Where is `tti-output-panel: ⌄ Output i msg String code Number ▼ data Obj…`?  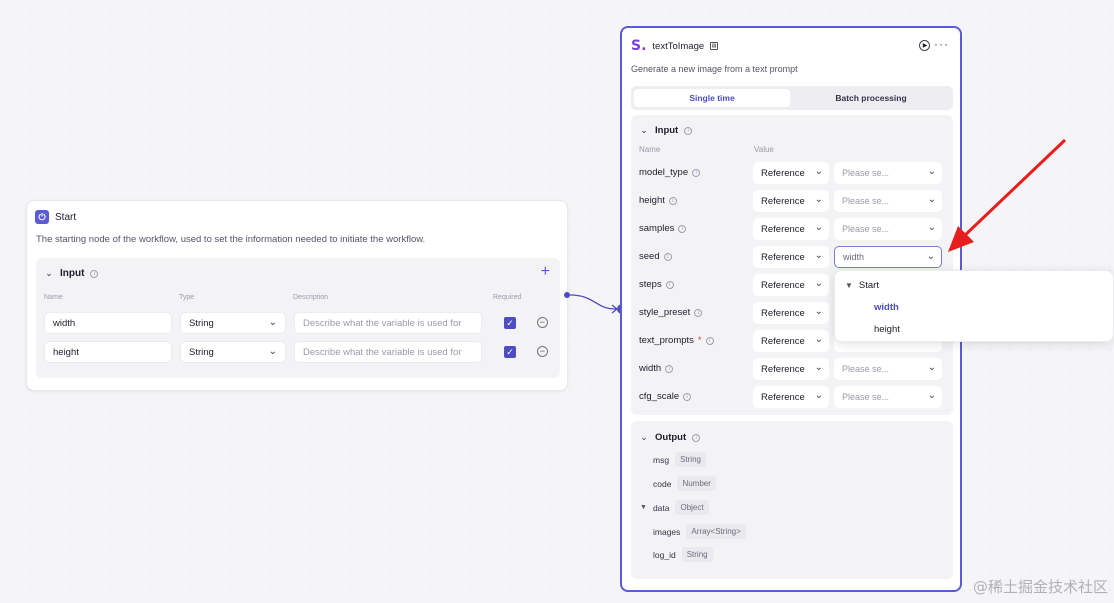 tti-output-panel: ⌄ Output i msg String code Number ▼ data Obj… is located at coordinates (792, 500).